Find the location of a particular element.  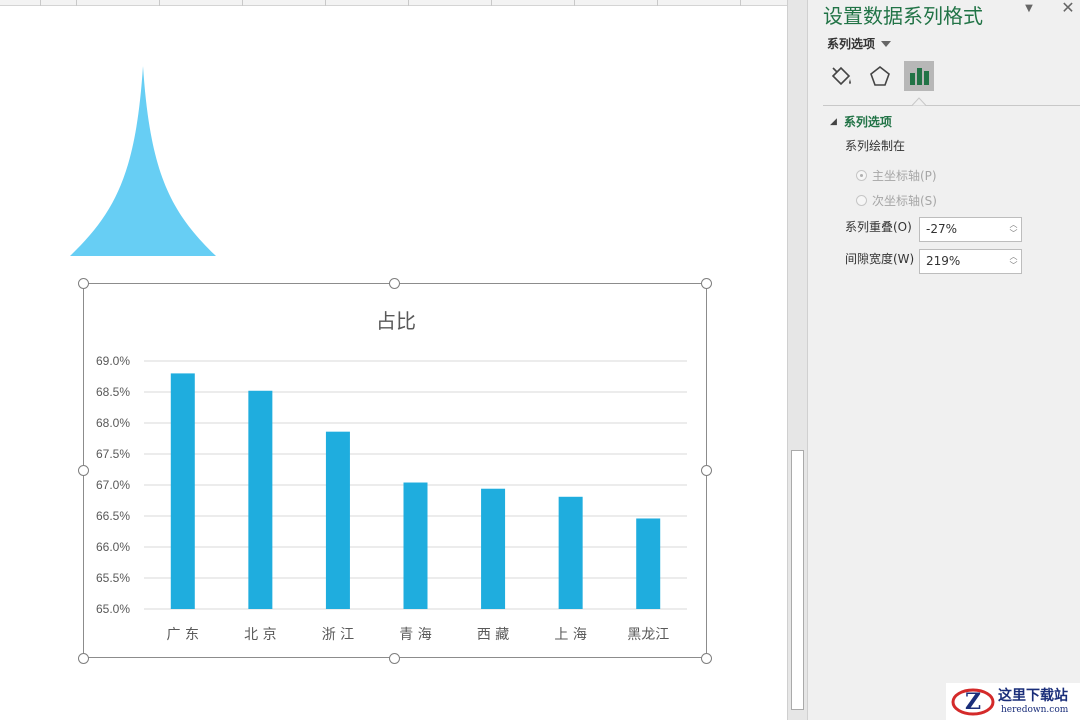

caret-down-icon is located at coordinates (886, 43).